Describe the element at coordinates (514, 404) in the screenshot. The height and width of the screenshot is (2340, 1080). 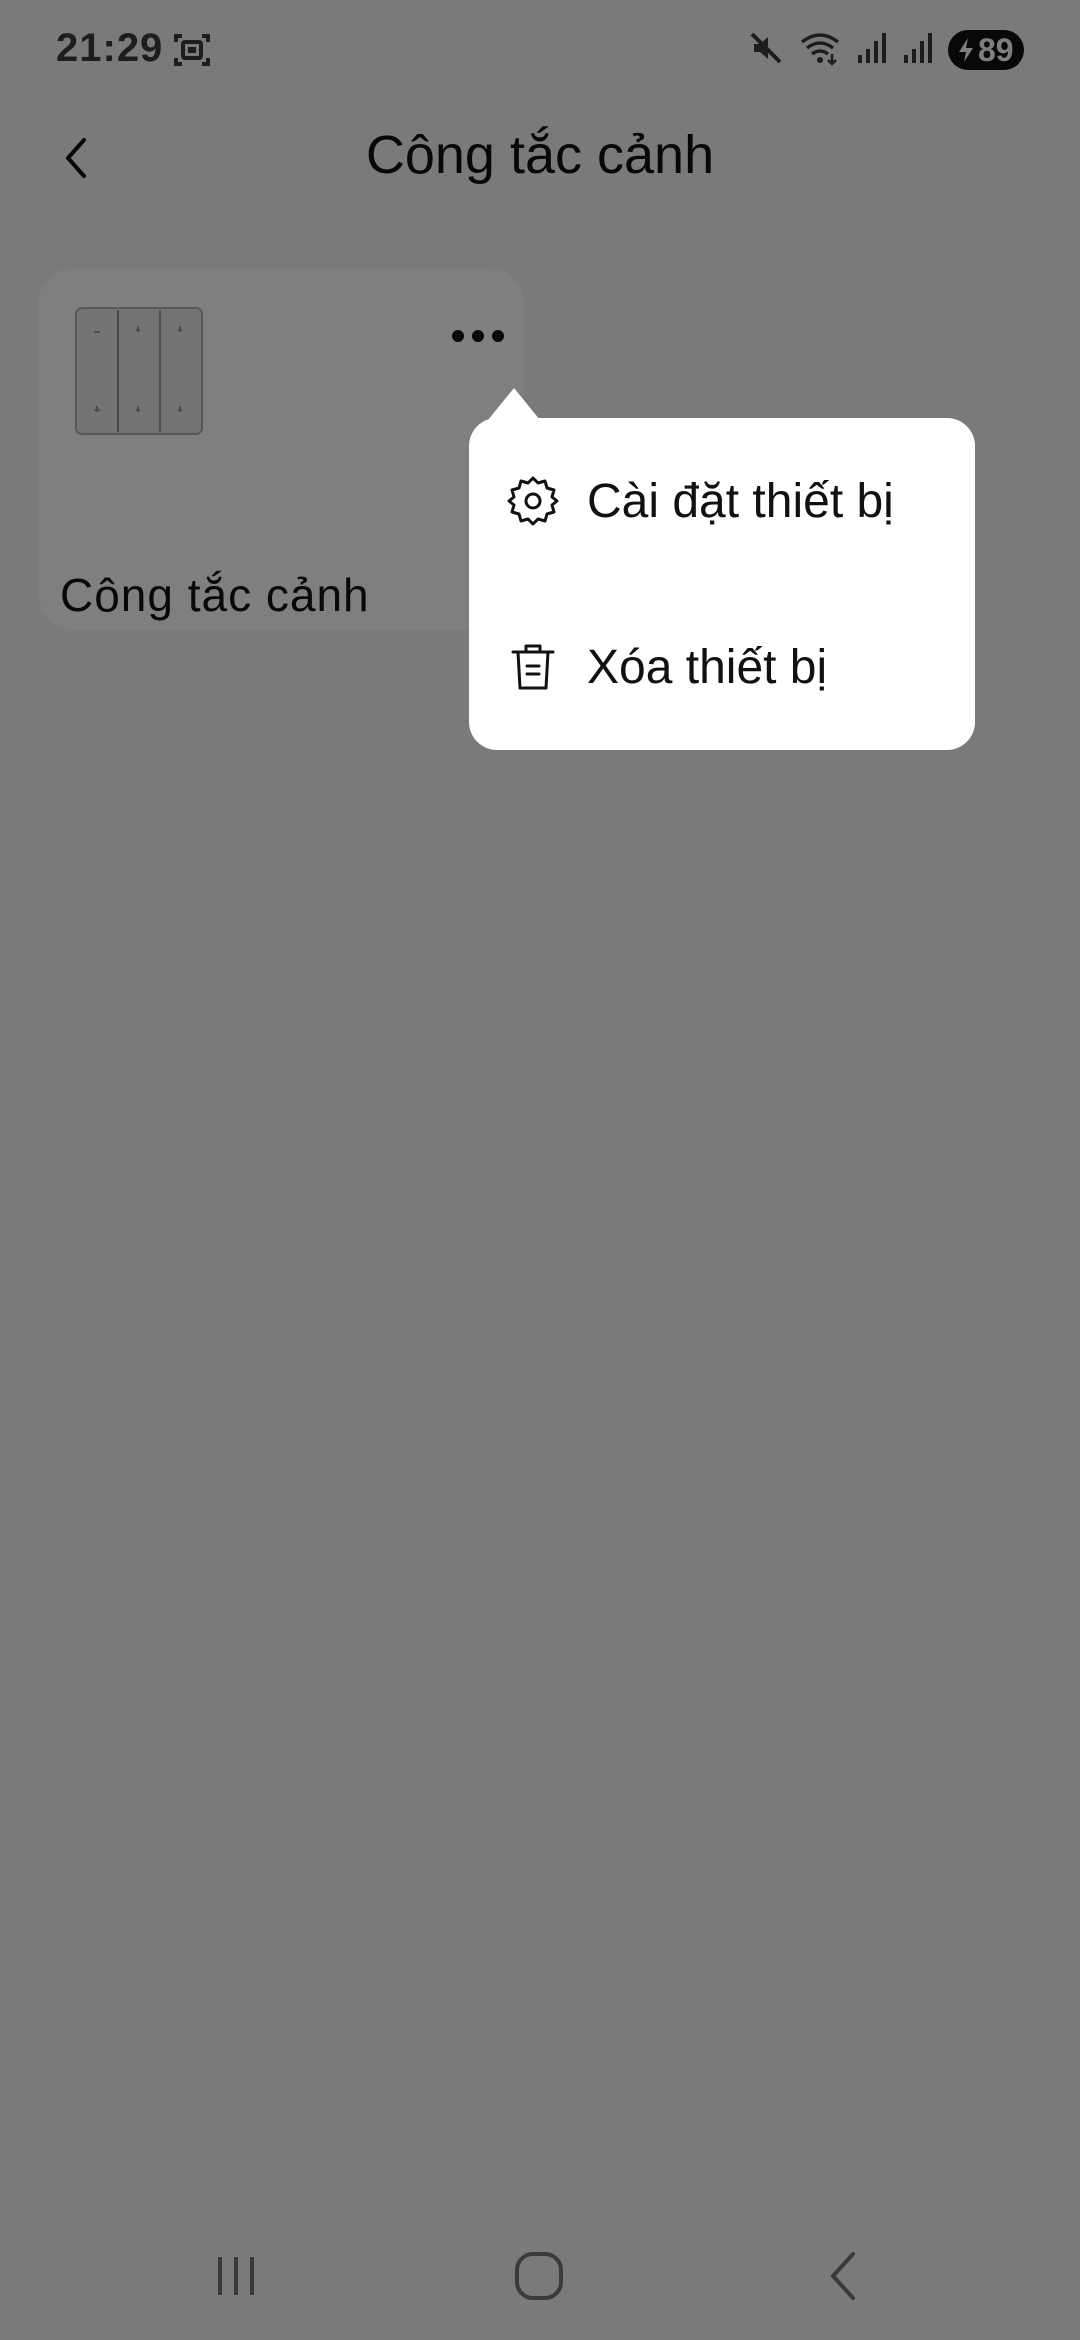
I see `popup-arrow` at that location.